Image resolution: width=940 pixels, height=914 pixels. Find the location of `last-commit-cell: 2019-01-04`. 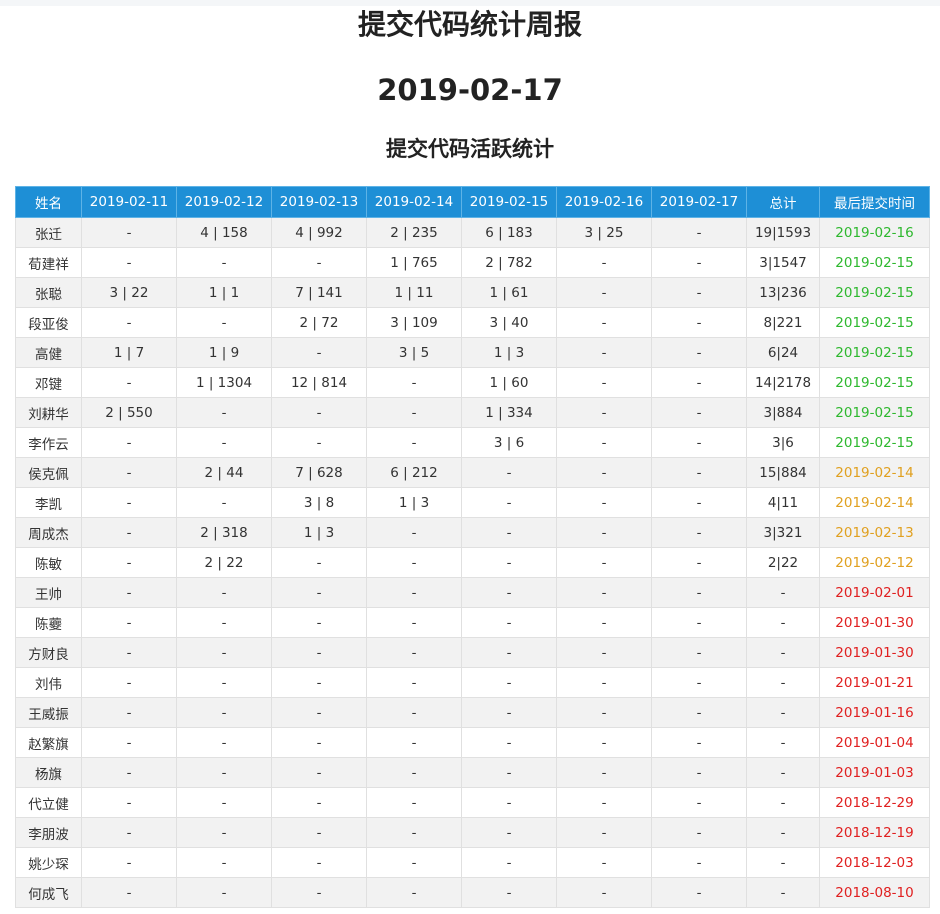

last-commit-cell: 2019-01-04 is located at coordinates (874, 742).